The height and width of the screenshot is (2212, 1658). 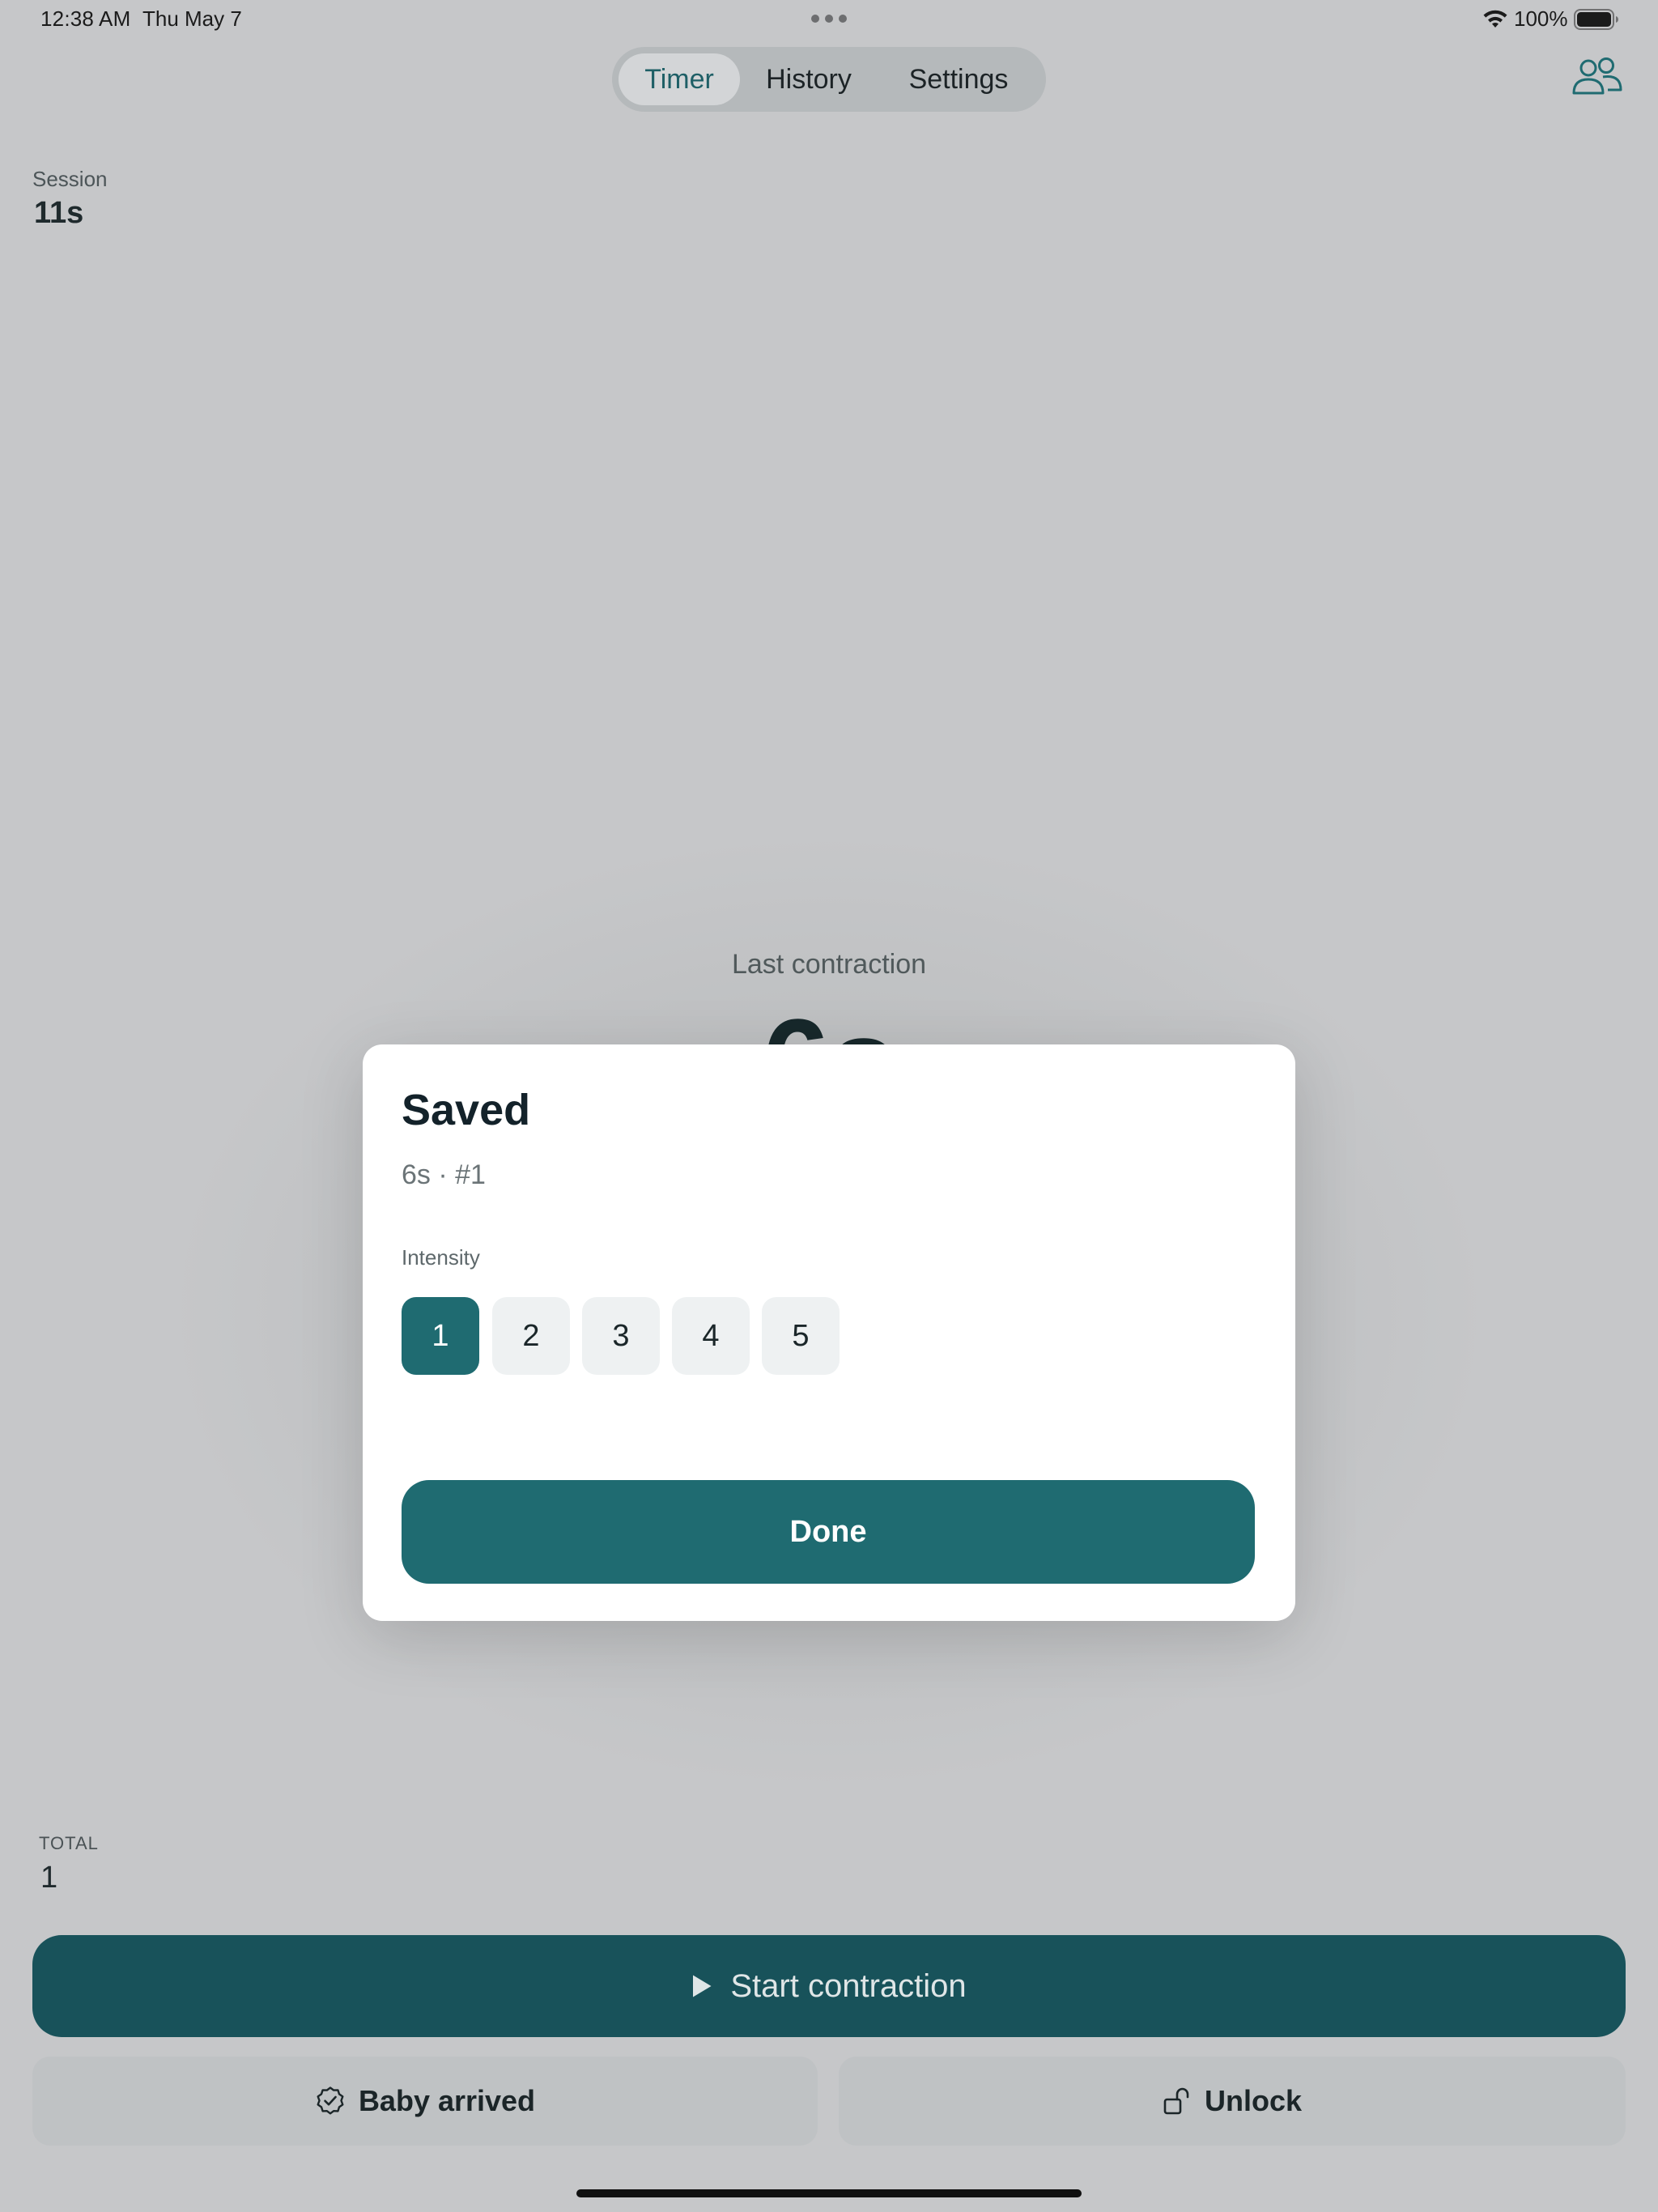 I want to click on intensity-option-5: 5, so click(x=801, y=1336).